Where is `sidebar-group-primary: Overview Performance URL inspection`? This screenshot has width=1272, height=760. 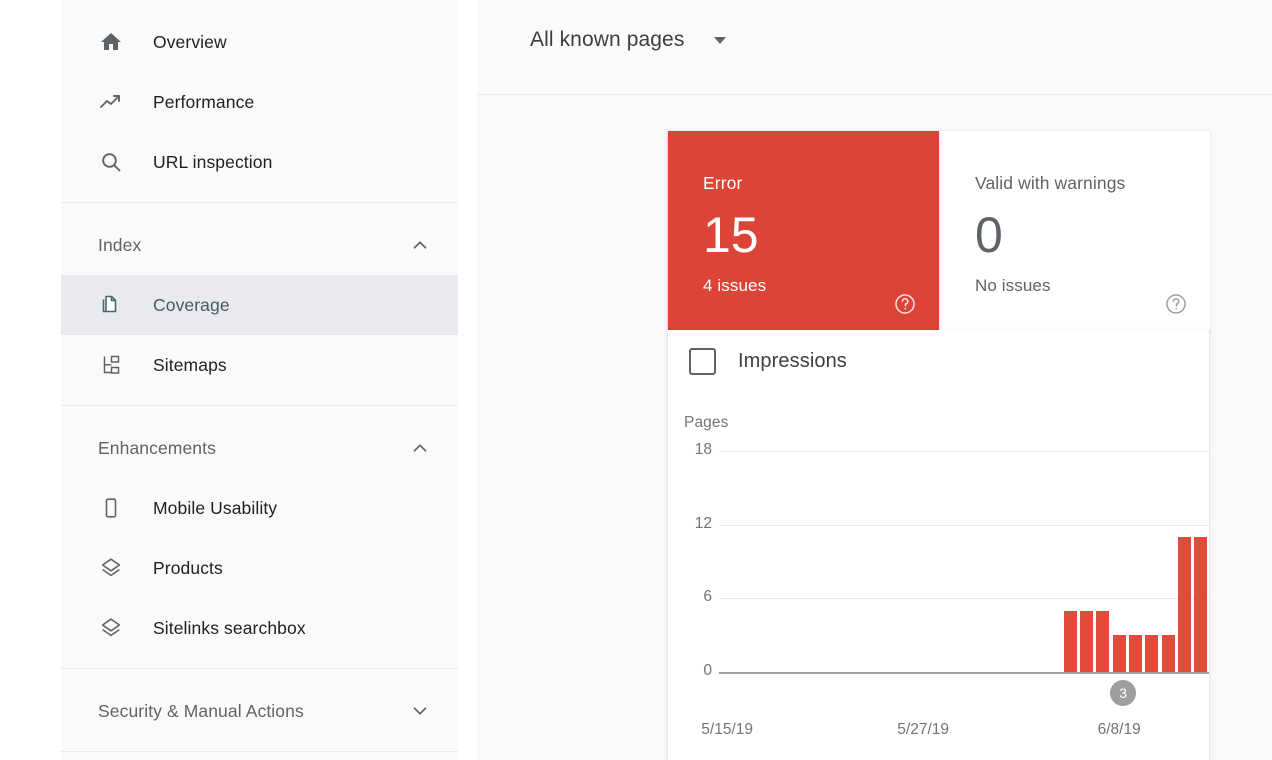 sidebar-group-primary: Overview Performance URL inspection is located at coordinates (260, 101).